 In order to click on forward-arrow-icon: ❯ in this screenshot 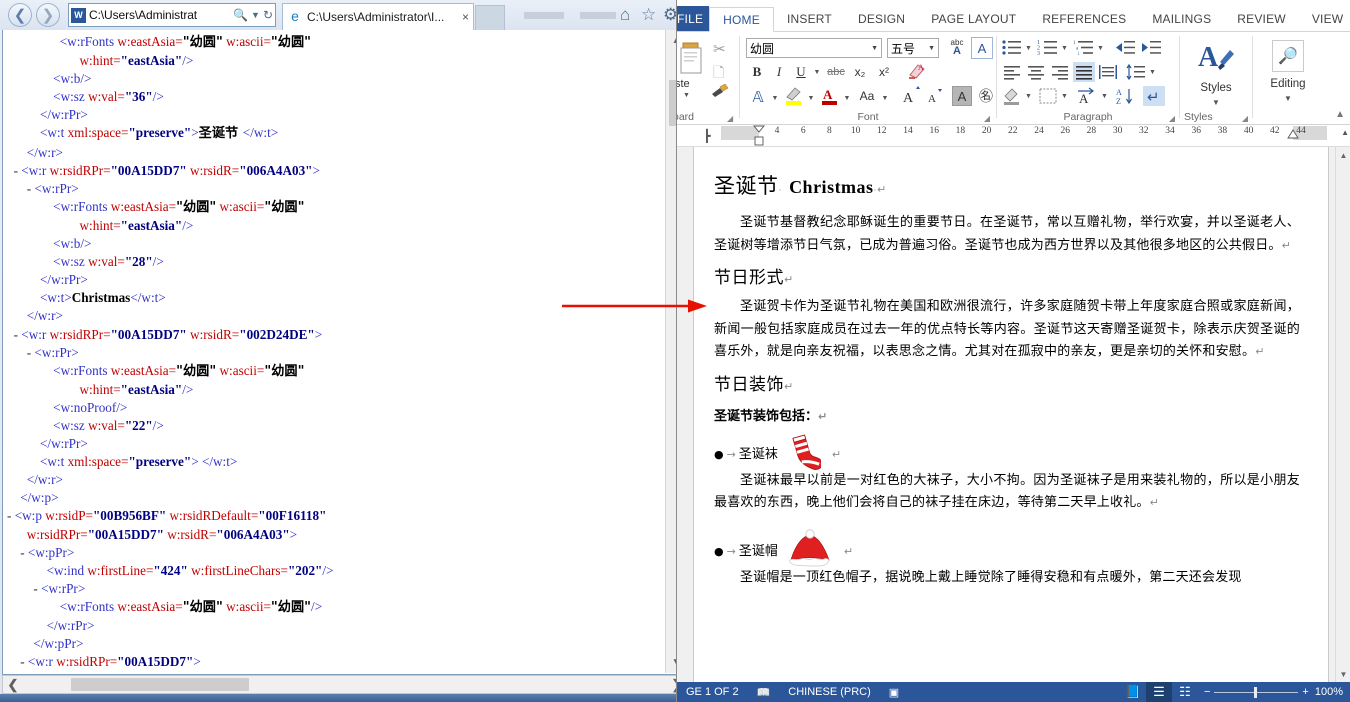, I will do `click(48, 15)`.